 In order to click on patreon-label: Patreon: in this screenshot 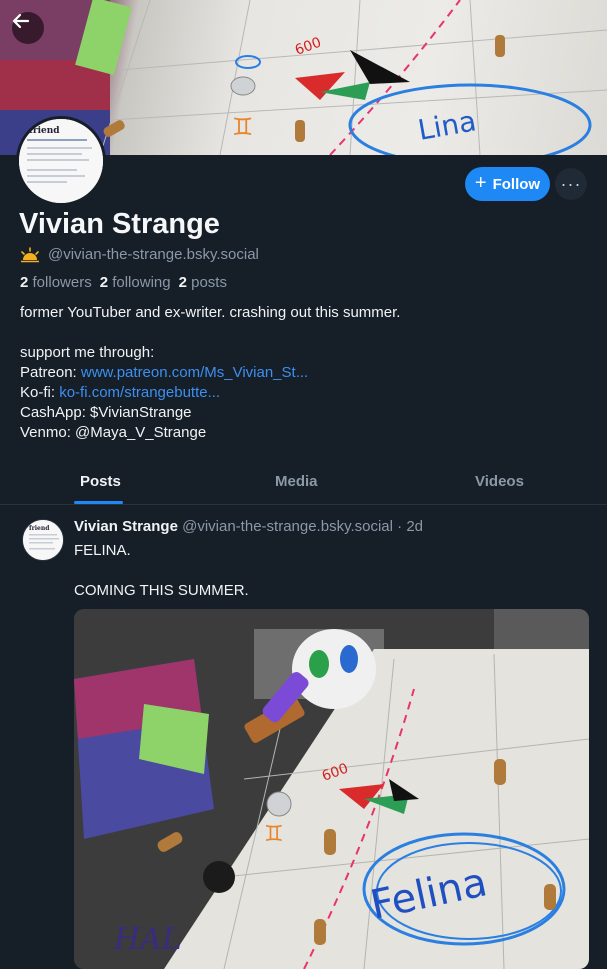, I will do `click(50, 372)`.